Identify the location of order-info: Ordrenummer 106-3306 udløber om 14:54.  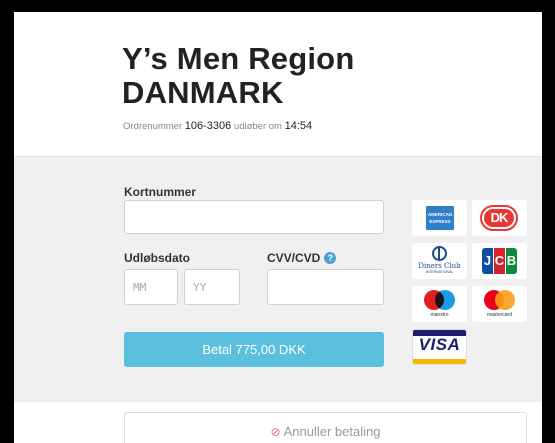
(217, 126).